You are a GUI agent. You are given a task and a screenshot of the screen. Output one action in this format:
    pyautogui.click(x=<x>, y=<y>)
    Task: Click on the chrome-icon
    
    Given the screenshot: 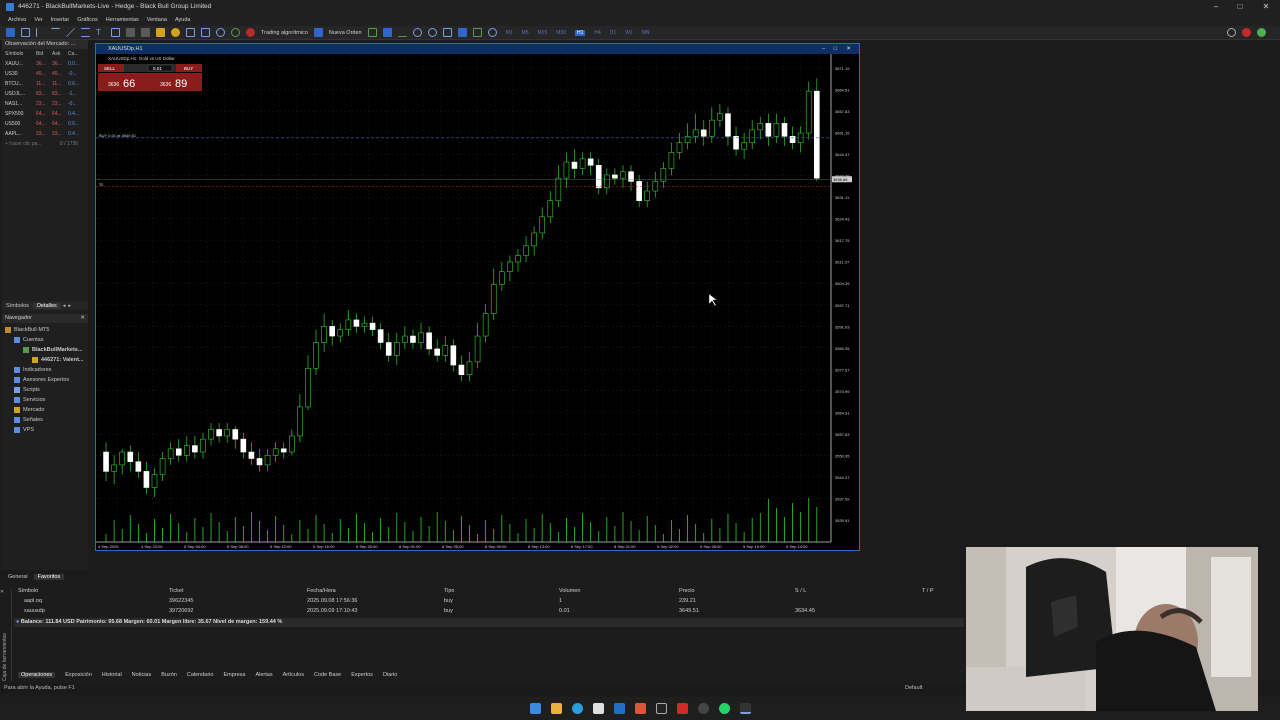 What is the action you would take?
    pyautogui.click(x=703, y=708)
    